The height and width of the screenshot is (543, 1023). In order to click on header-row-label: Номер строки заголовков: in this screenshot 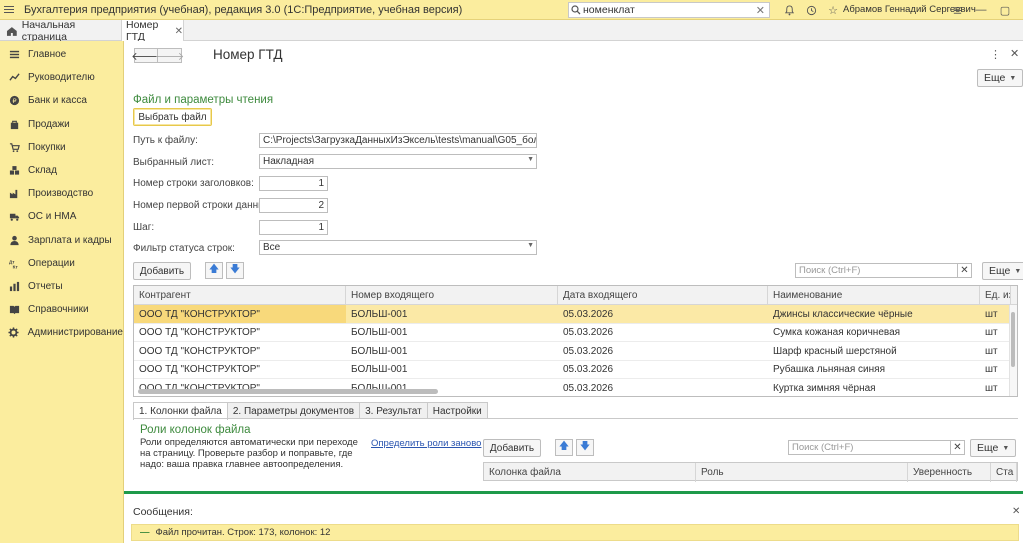, I will do `click(193, 183)`.